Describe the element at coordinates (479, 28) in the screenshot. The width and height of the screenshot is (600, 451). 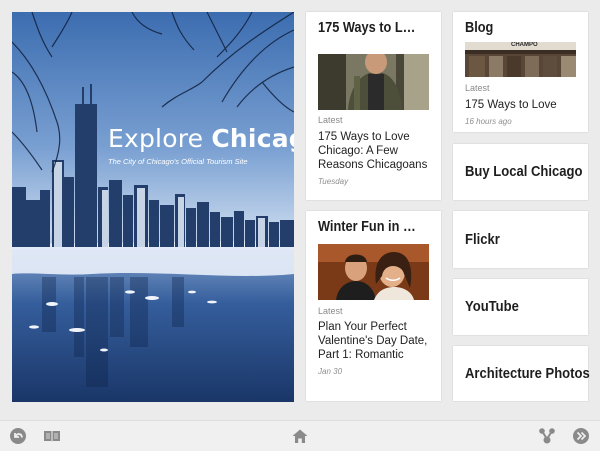
I see `card-title: Blog` at that location.